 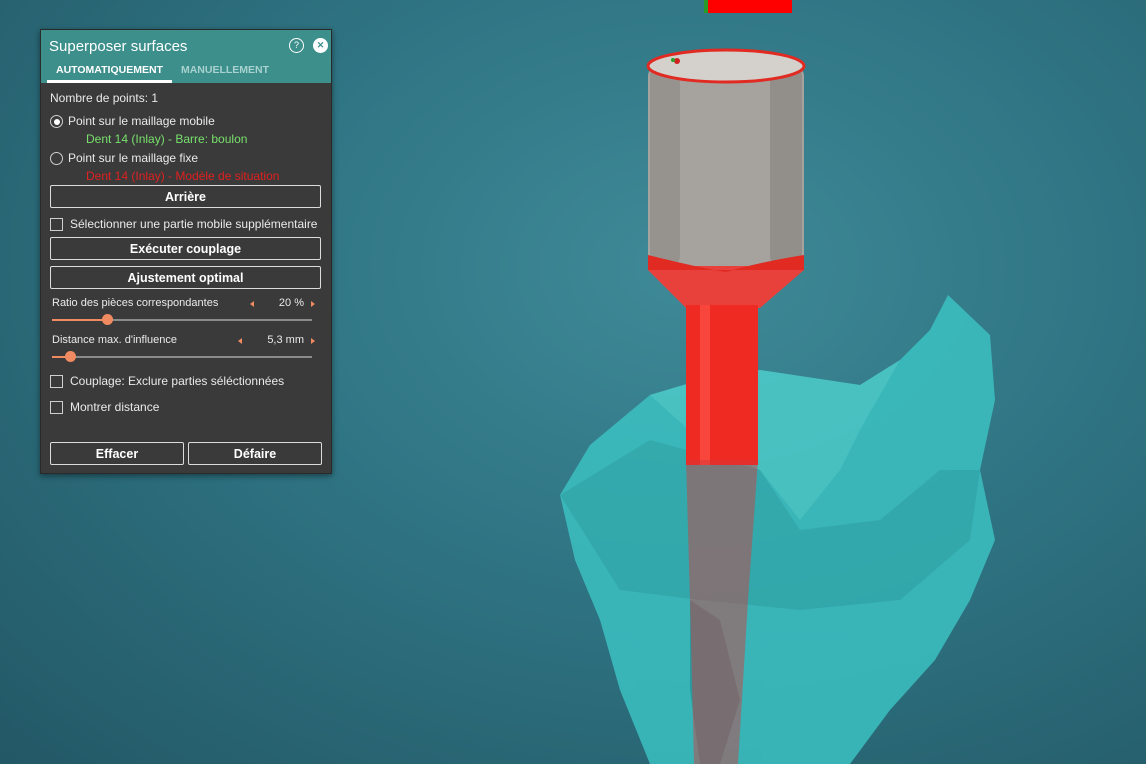 I want to click on distance-slider-label: Distance max. d'influence, so click(x=114, y=340).